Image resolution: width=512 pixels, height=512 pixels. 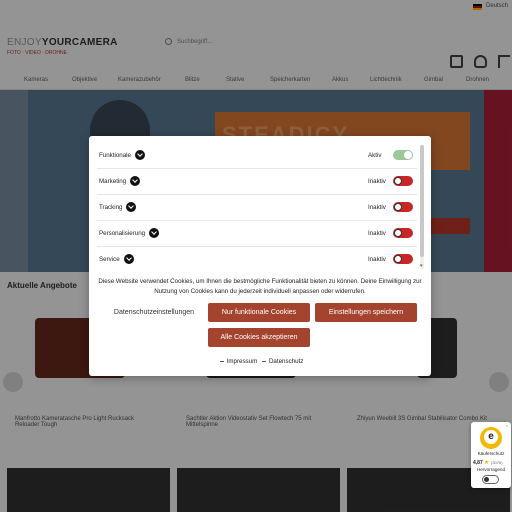 What do you see at coordinates (154, 312) in the screenshot?
I see `privacy-settings-button: Datenschutzeinstellungen` at bounding box center [154, 312].